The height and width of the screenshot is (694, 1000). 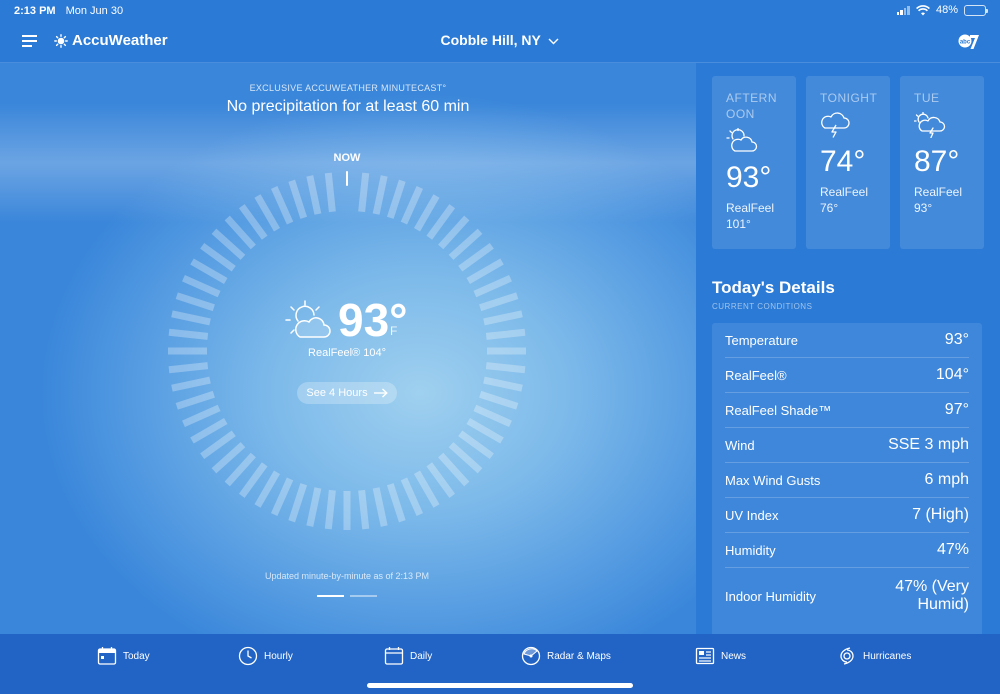 What do you see at coordinates (937, 161) in the screenshot?
I see `forecast-temperature: 87°` at bounding box center [937, 161].